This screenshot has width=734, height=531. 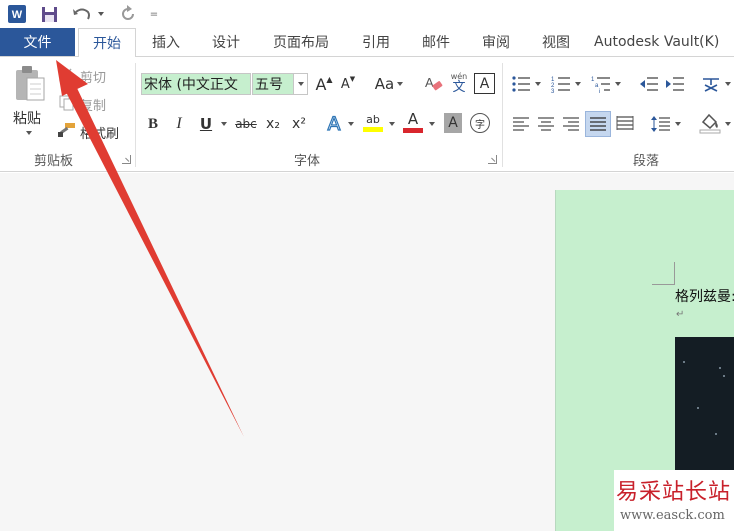 I want to click on highlight-glyph: ab, so click(x=373, y=119).